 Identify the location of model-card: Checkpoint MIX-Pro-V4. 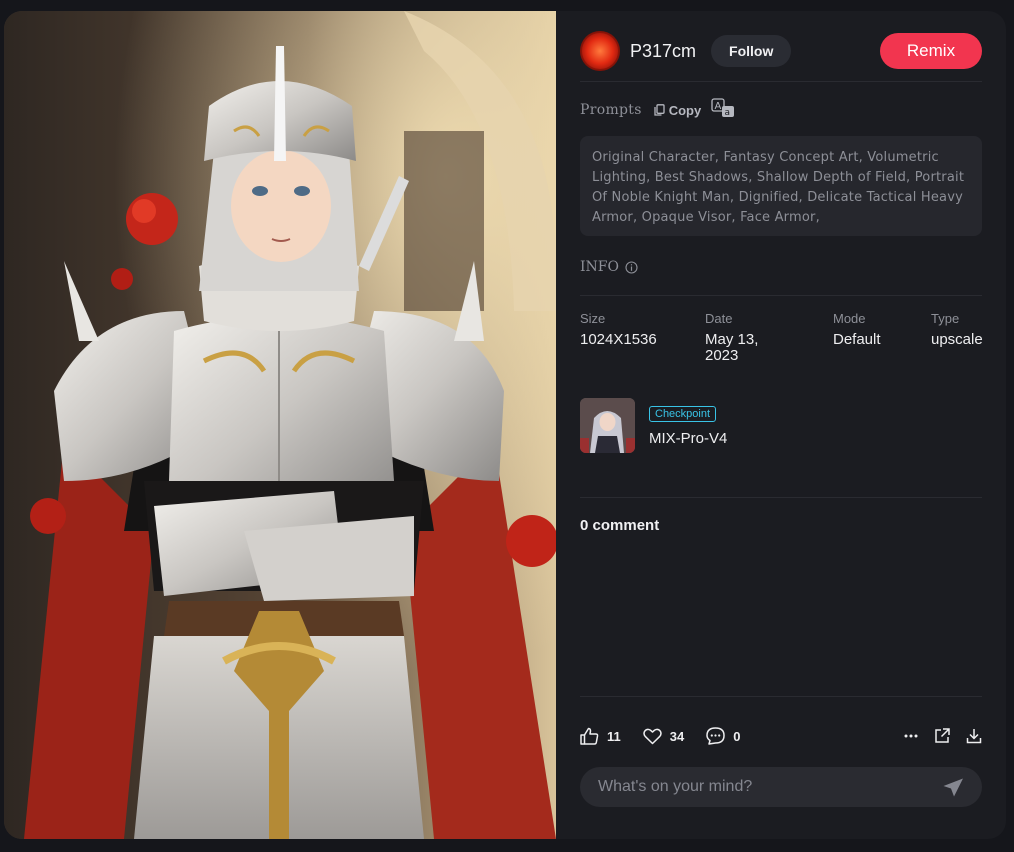
(653, 425).